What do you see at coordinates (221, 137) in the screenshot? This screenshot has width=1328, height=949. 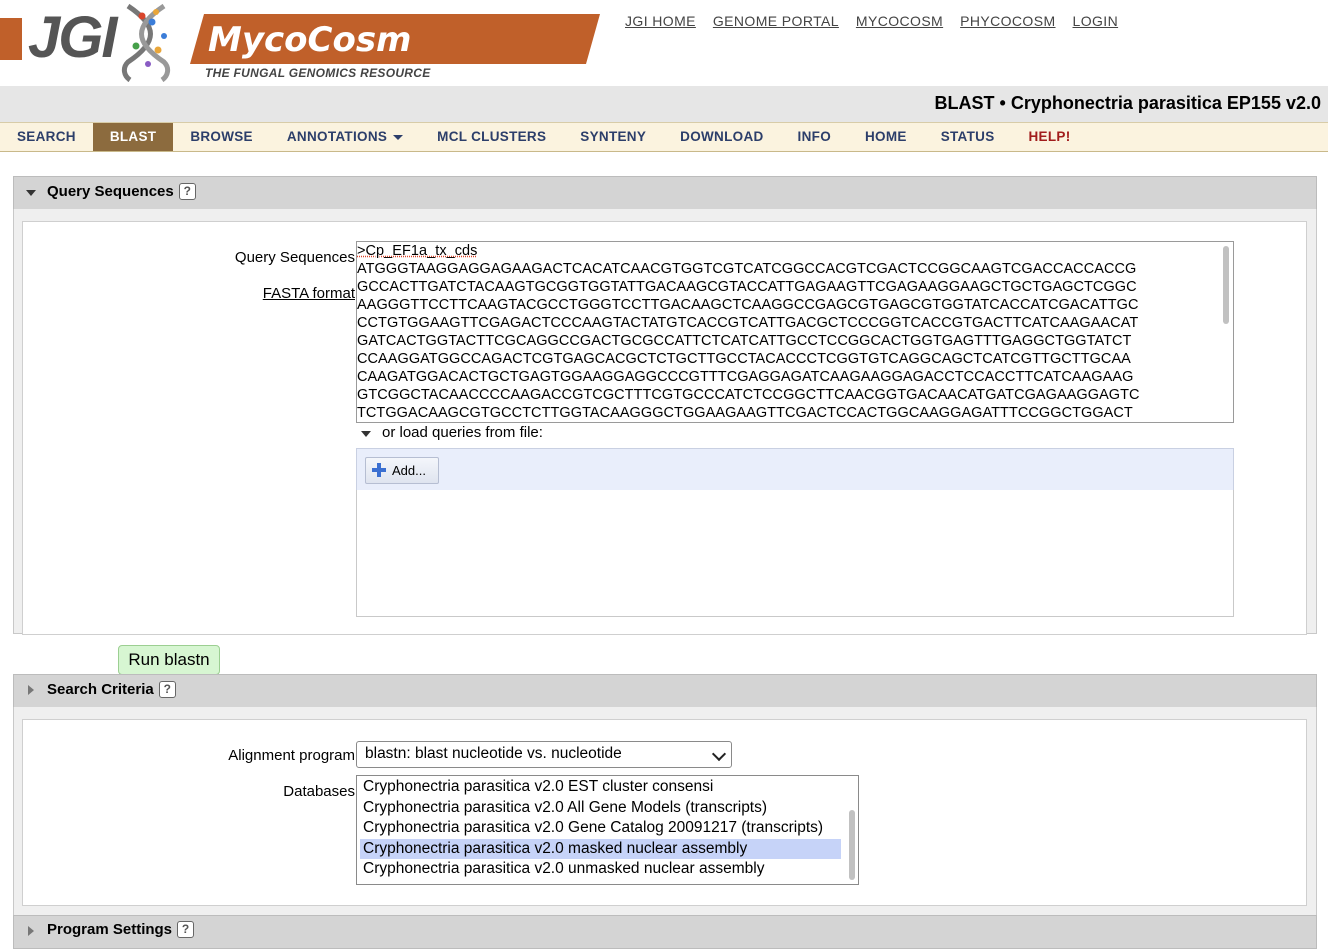 I see `nav-browse: BROWSE` at bounding box center [221, 137].